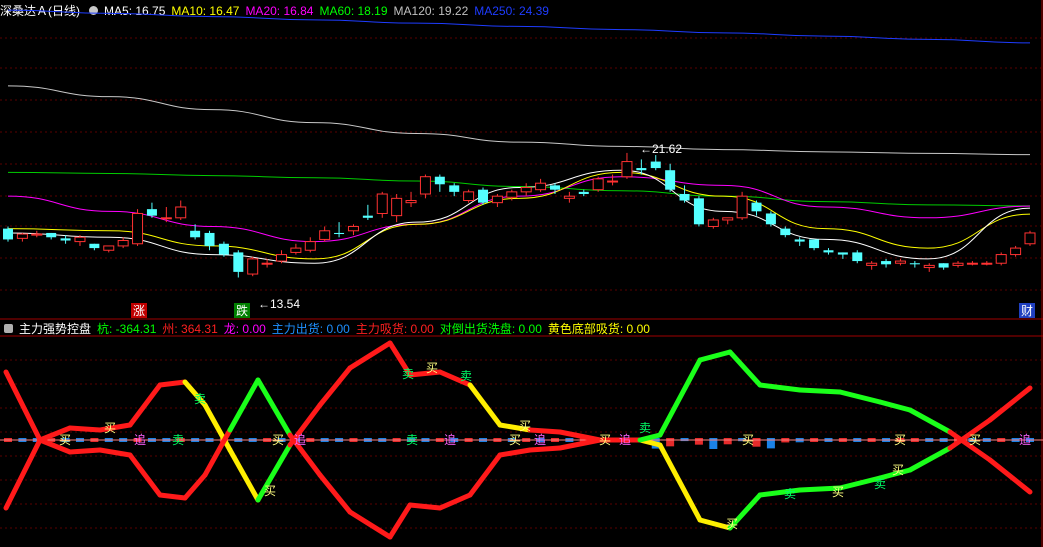 This screenshot has width=1043, height=547. Describe the element at coordinates (270, 491) in the screenshot. I see `signal-buy-2: 买` at that location.